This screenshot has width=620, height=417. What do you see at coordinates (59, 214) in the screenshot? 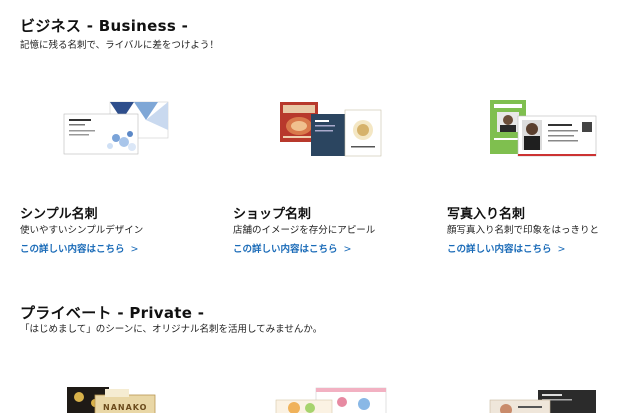
I see `simple-card-title: シンプル名刺` at bounding box center [59, 214].